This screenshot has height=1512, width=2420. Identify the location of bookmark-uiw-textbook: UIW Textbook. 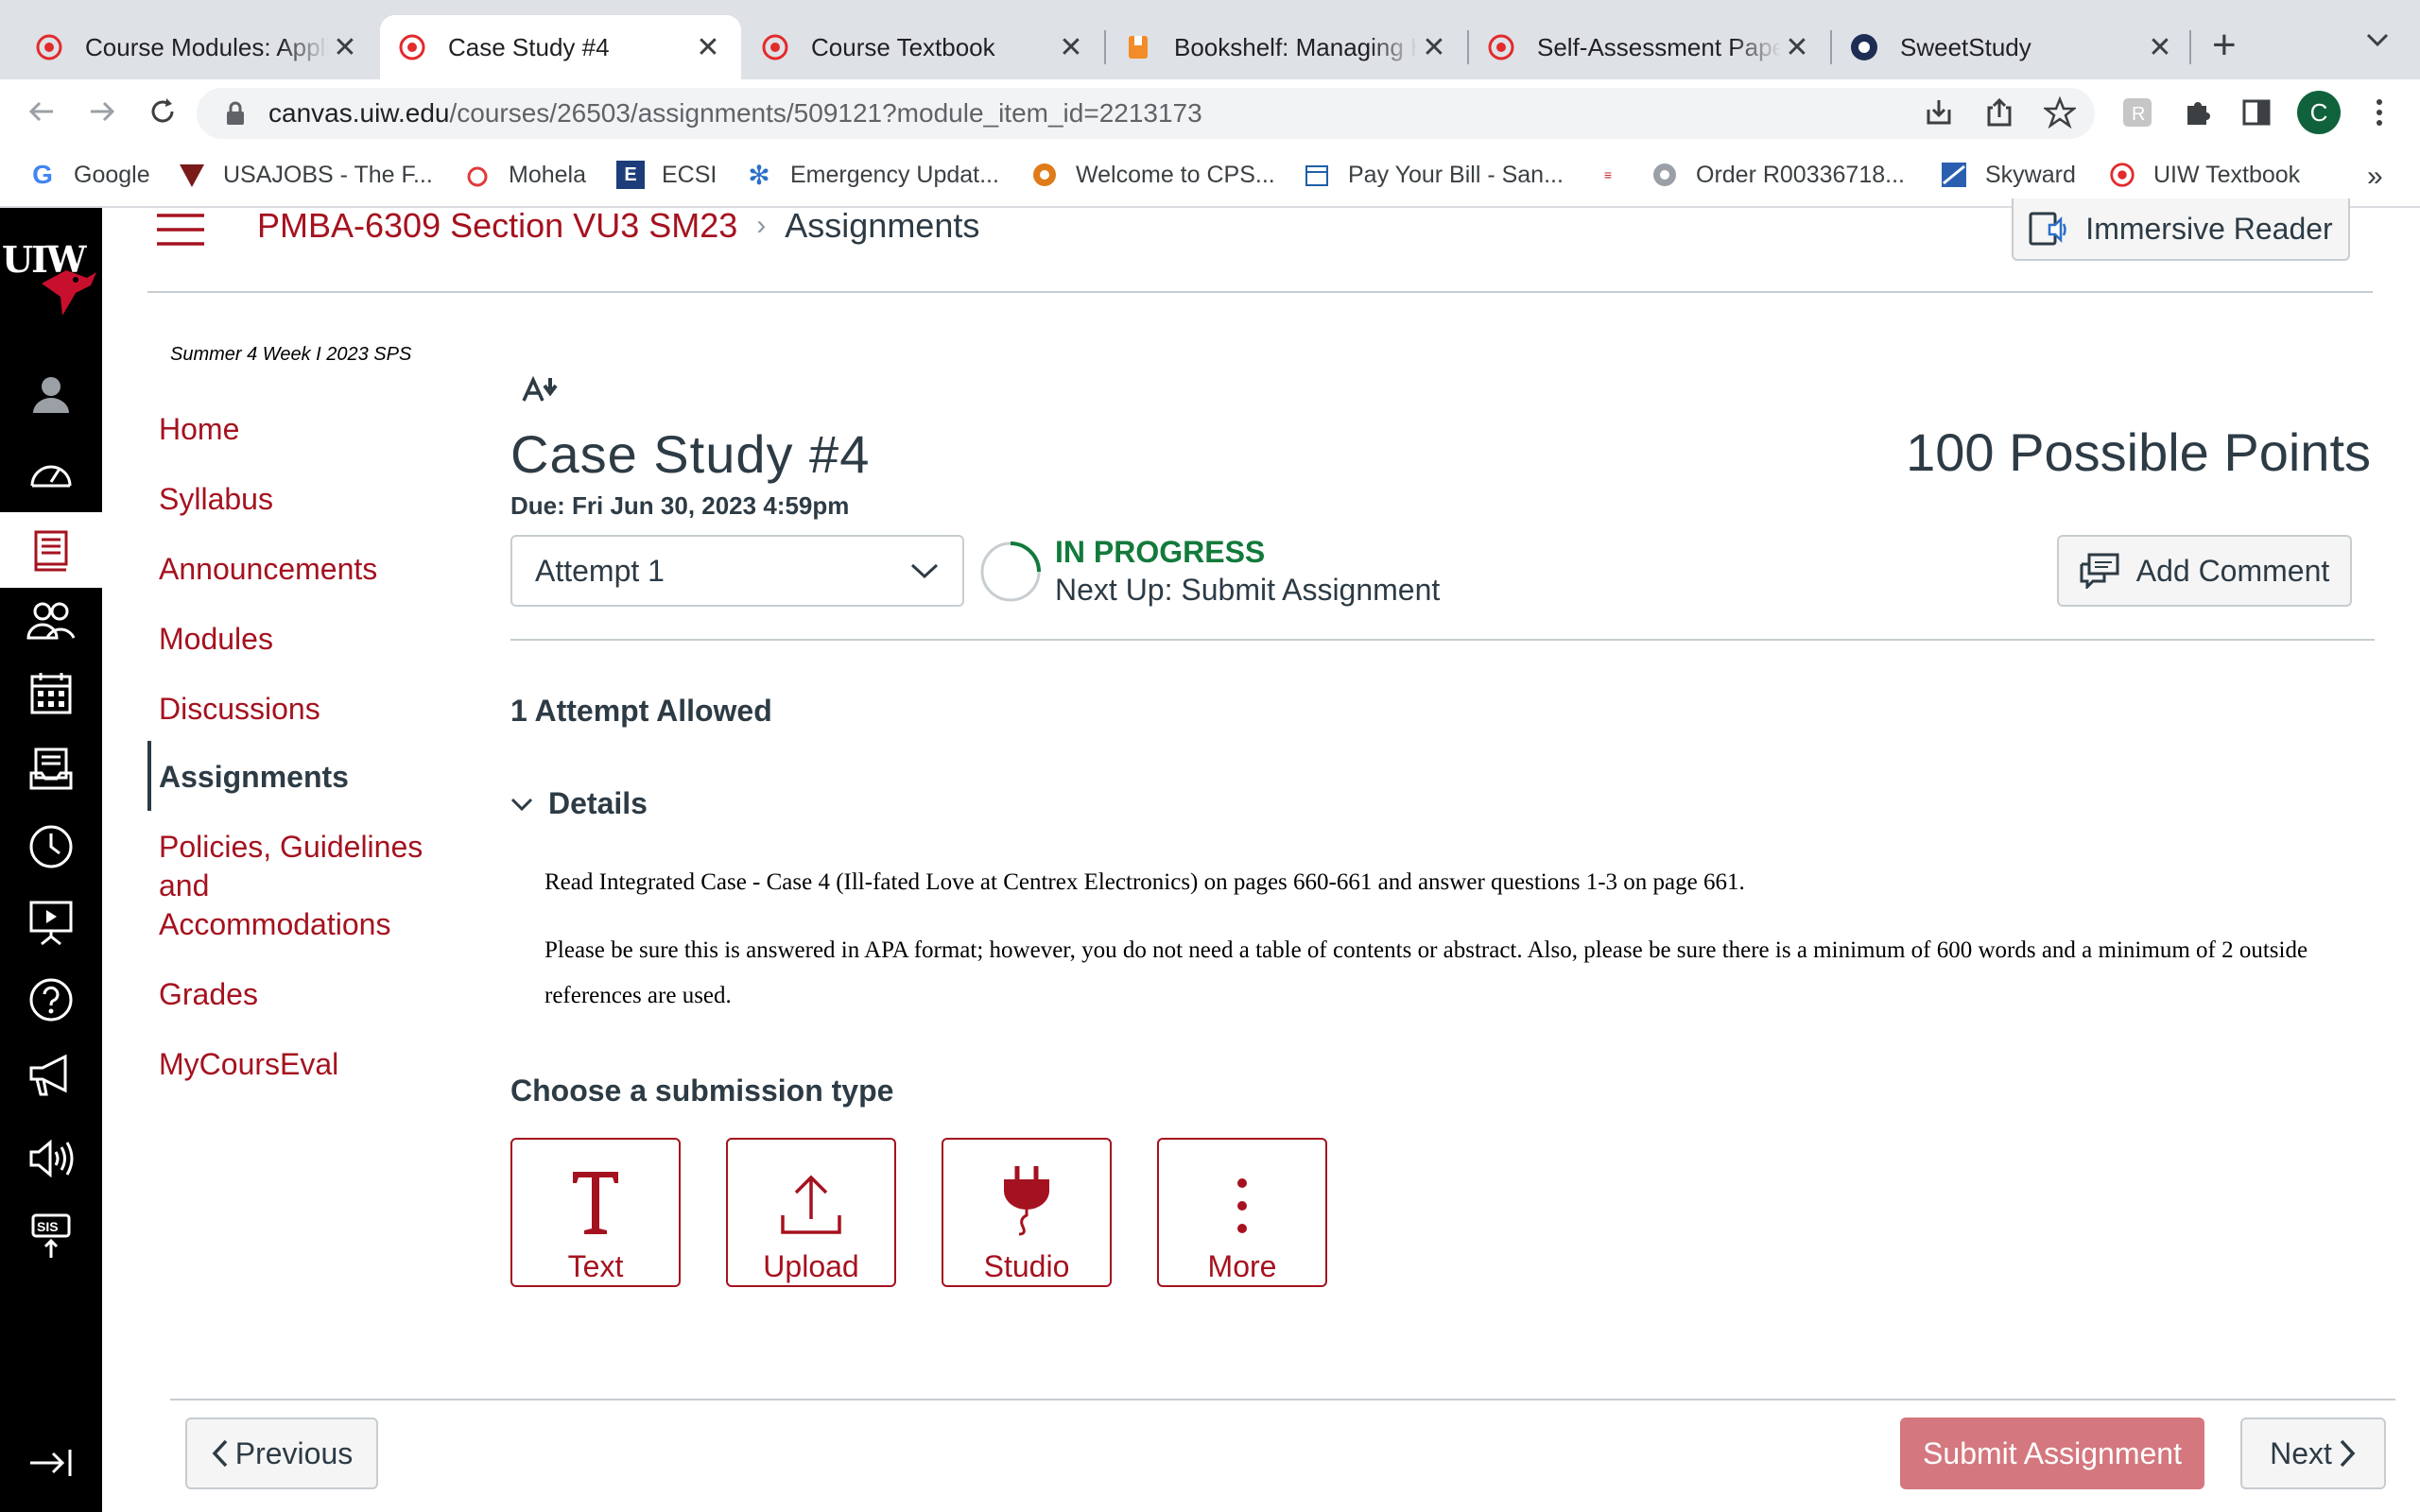
(2204, 175).